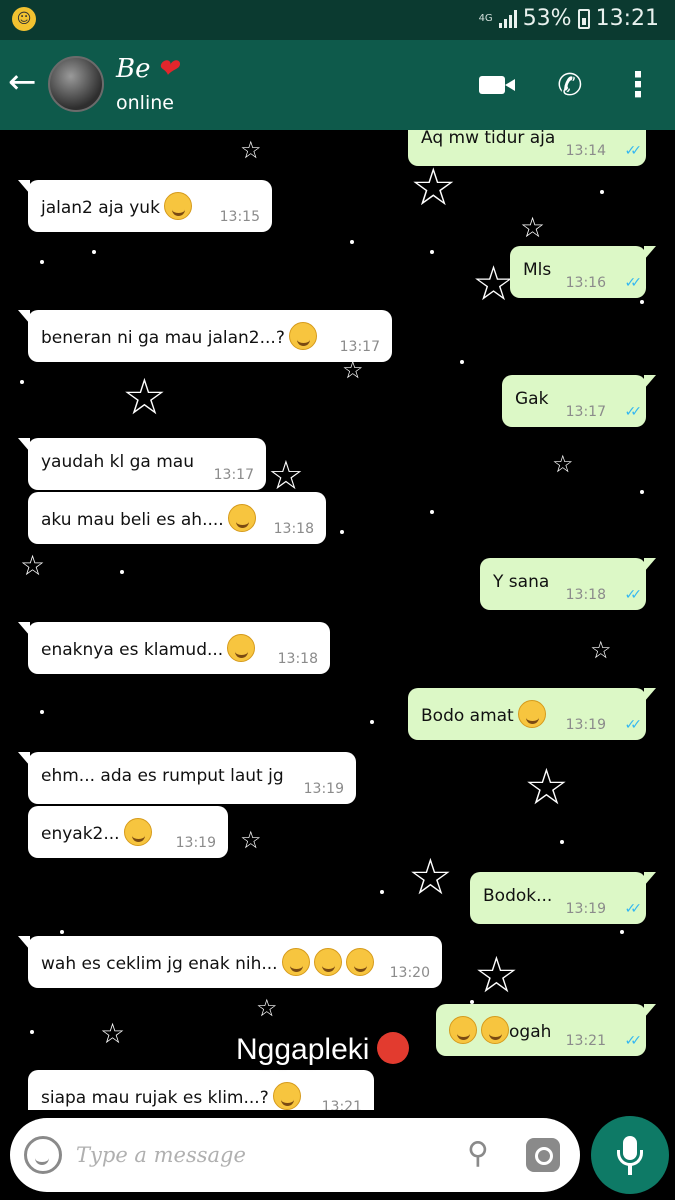 The image size is (675, 1200). What do you see at coordinates (76, 84) in the screenshot?
I see `avatar` at bounding box center [76, 84].